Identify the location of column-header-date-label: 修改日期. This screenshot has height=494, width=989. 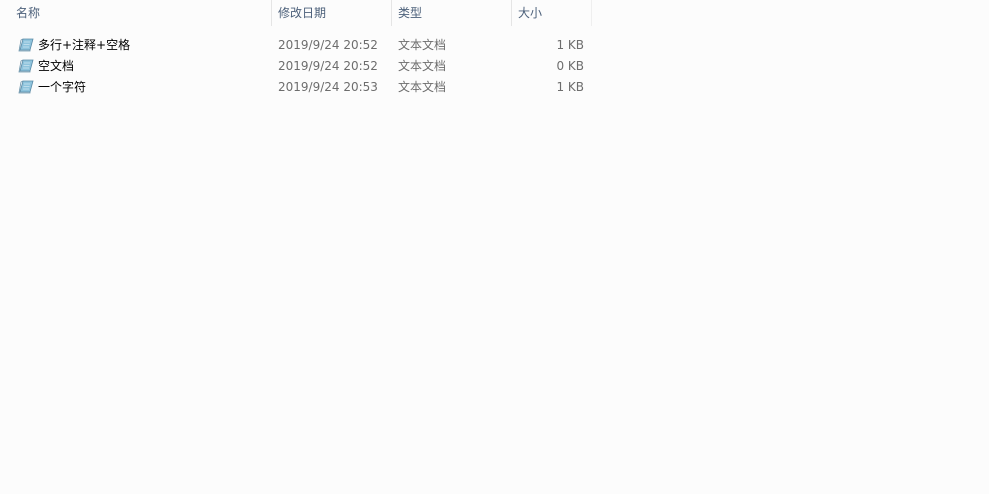
(302, 13).